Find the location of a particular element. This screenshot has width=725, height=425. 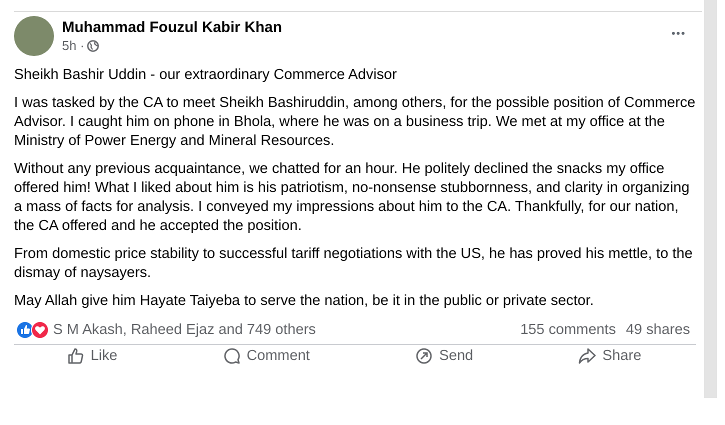

post-paragraph: May Allah give him Hayate Taiyeba to serve the nation, be it in the public or private sector. is located at coordinates (304, 301).